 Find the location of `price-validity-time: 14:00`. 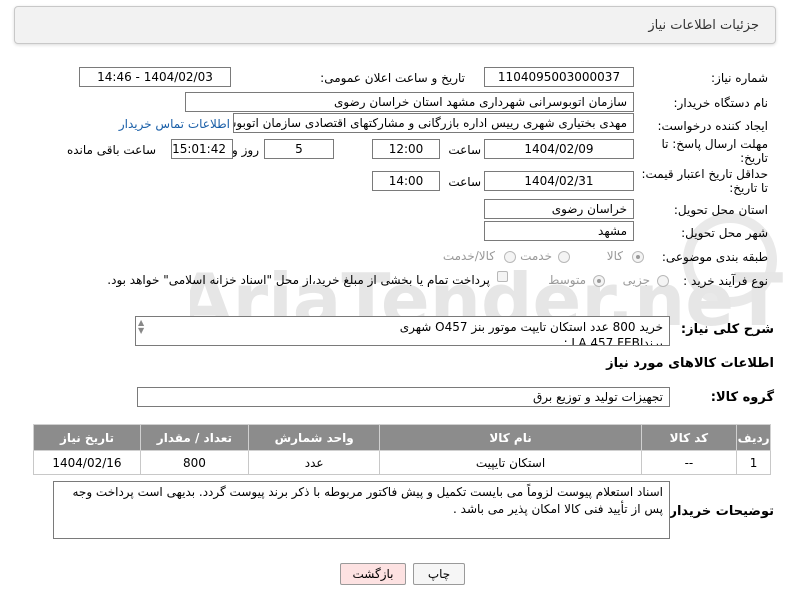

price-validity-time: 14:00 is located at coordinates (406, 181).